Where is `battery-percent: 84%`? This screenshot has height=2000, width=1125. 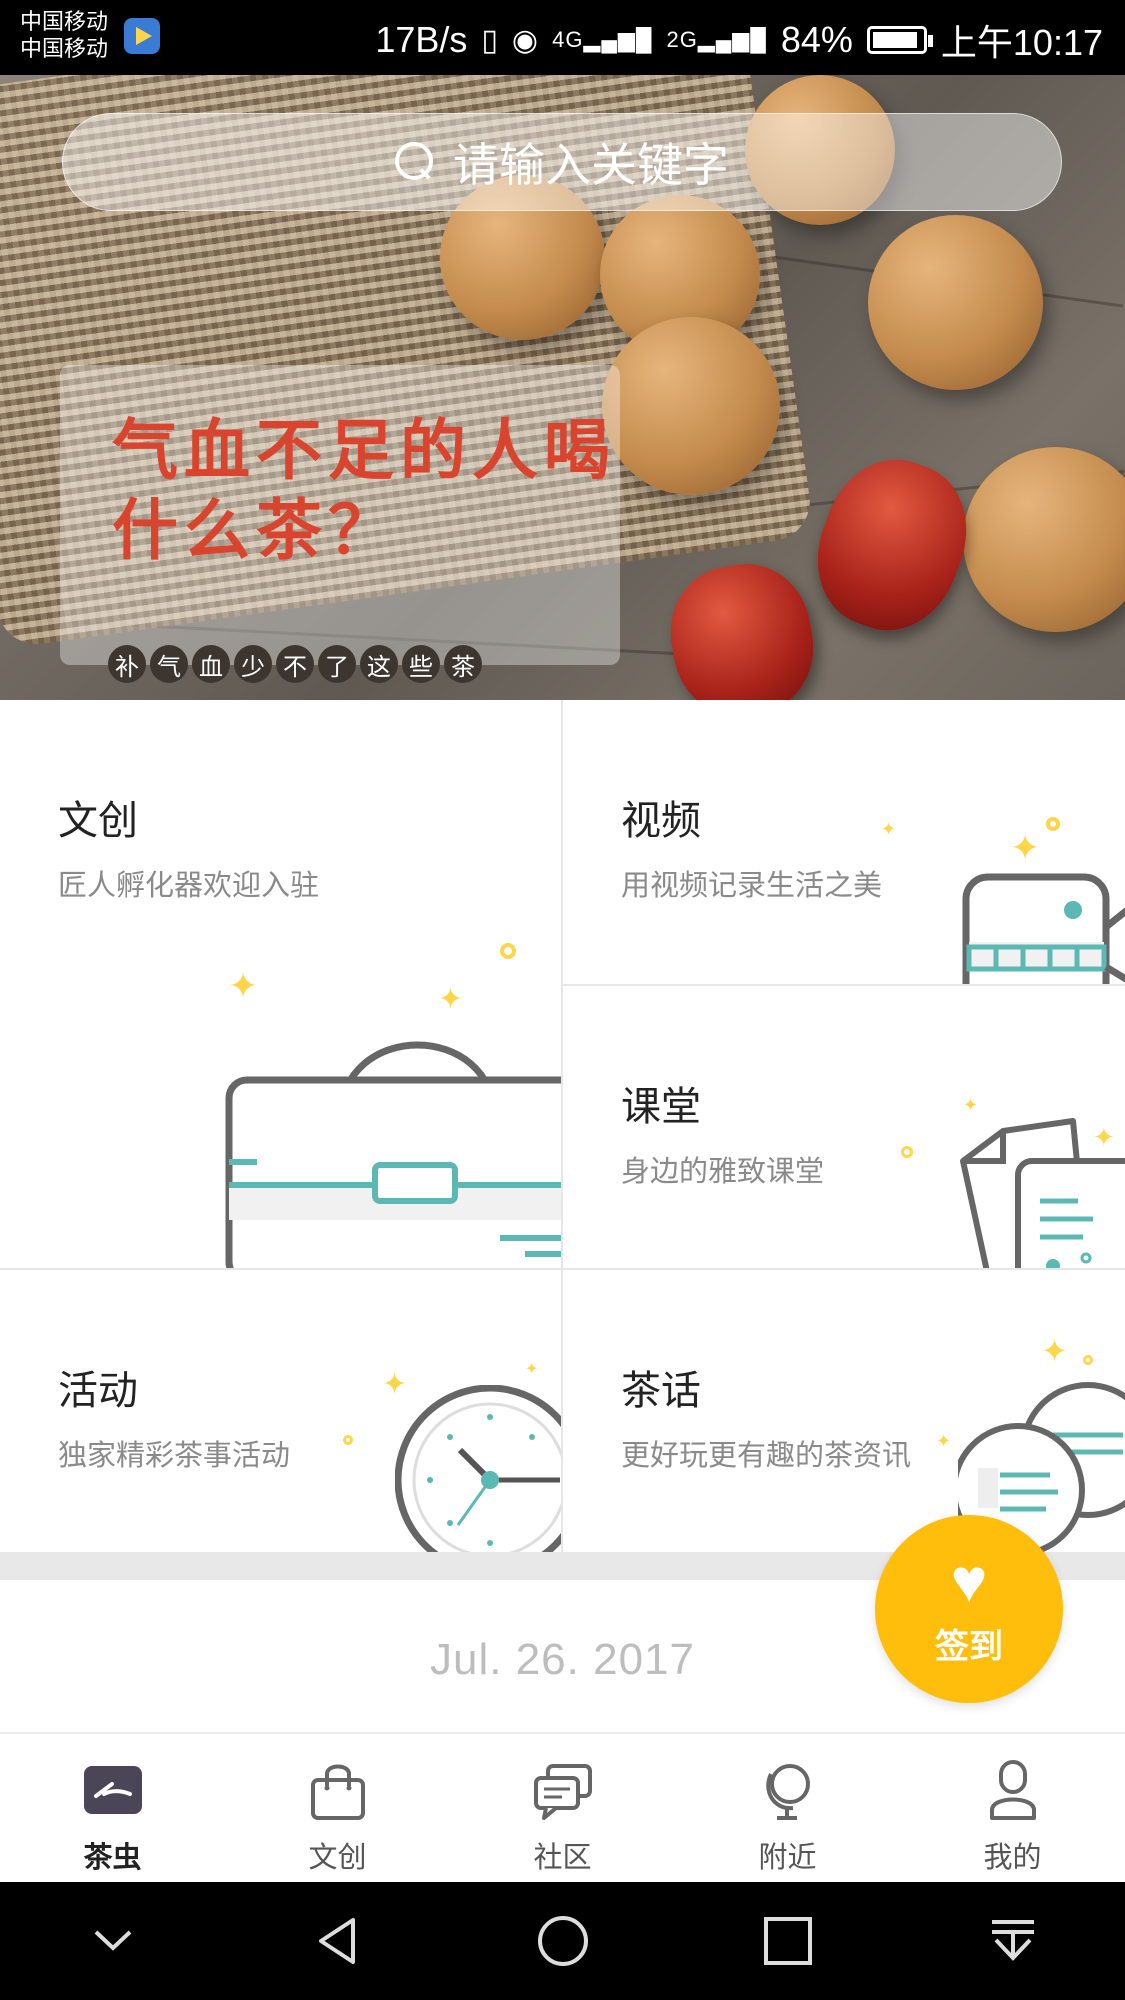
battery-percent: 84% is located at coordinates (816, 39).